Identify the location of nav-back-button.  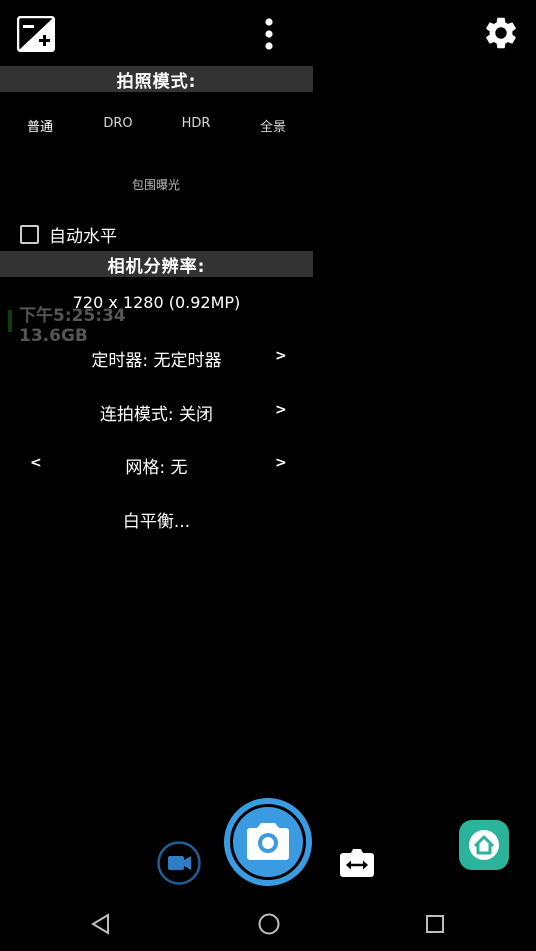
(101, 924).